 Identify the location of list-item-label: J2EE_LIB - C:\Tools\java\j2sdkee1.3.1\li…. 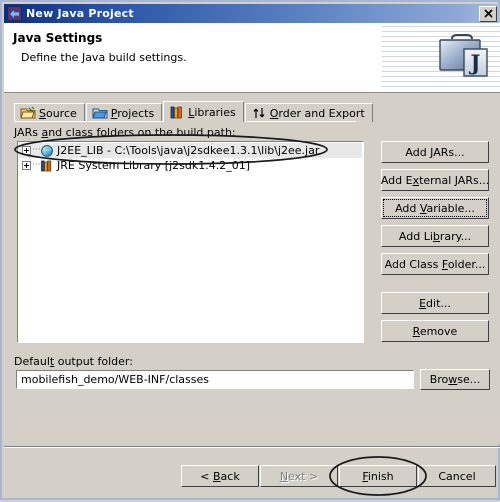
(188, 150).